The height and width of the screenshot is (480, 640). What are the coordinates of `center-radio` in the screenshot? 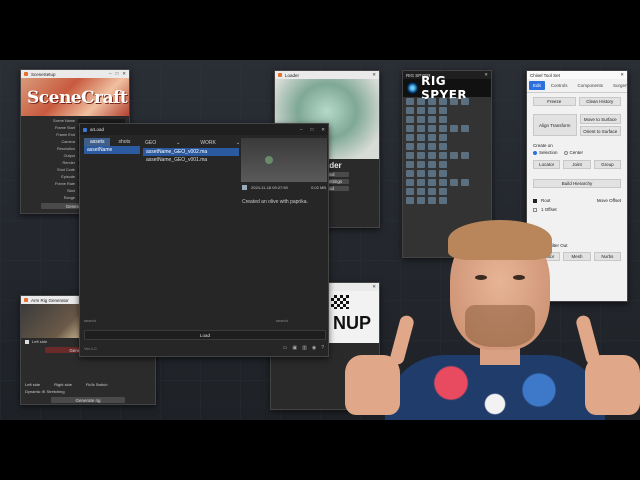 It's located at (565, 152).